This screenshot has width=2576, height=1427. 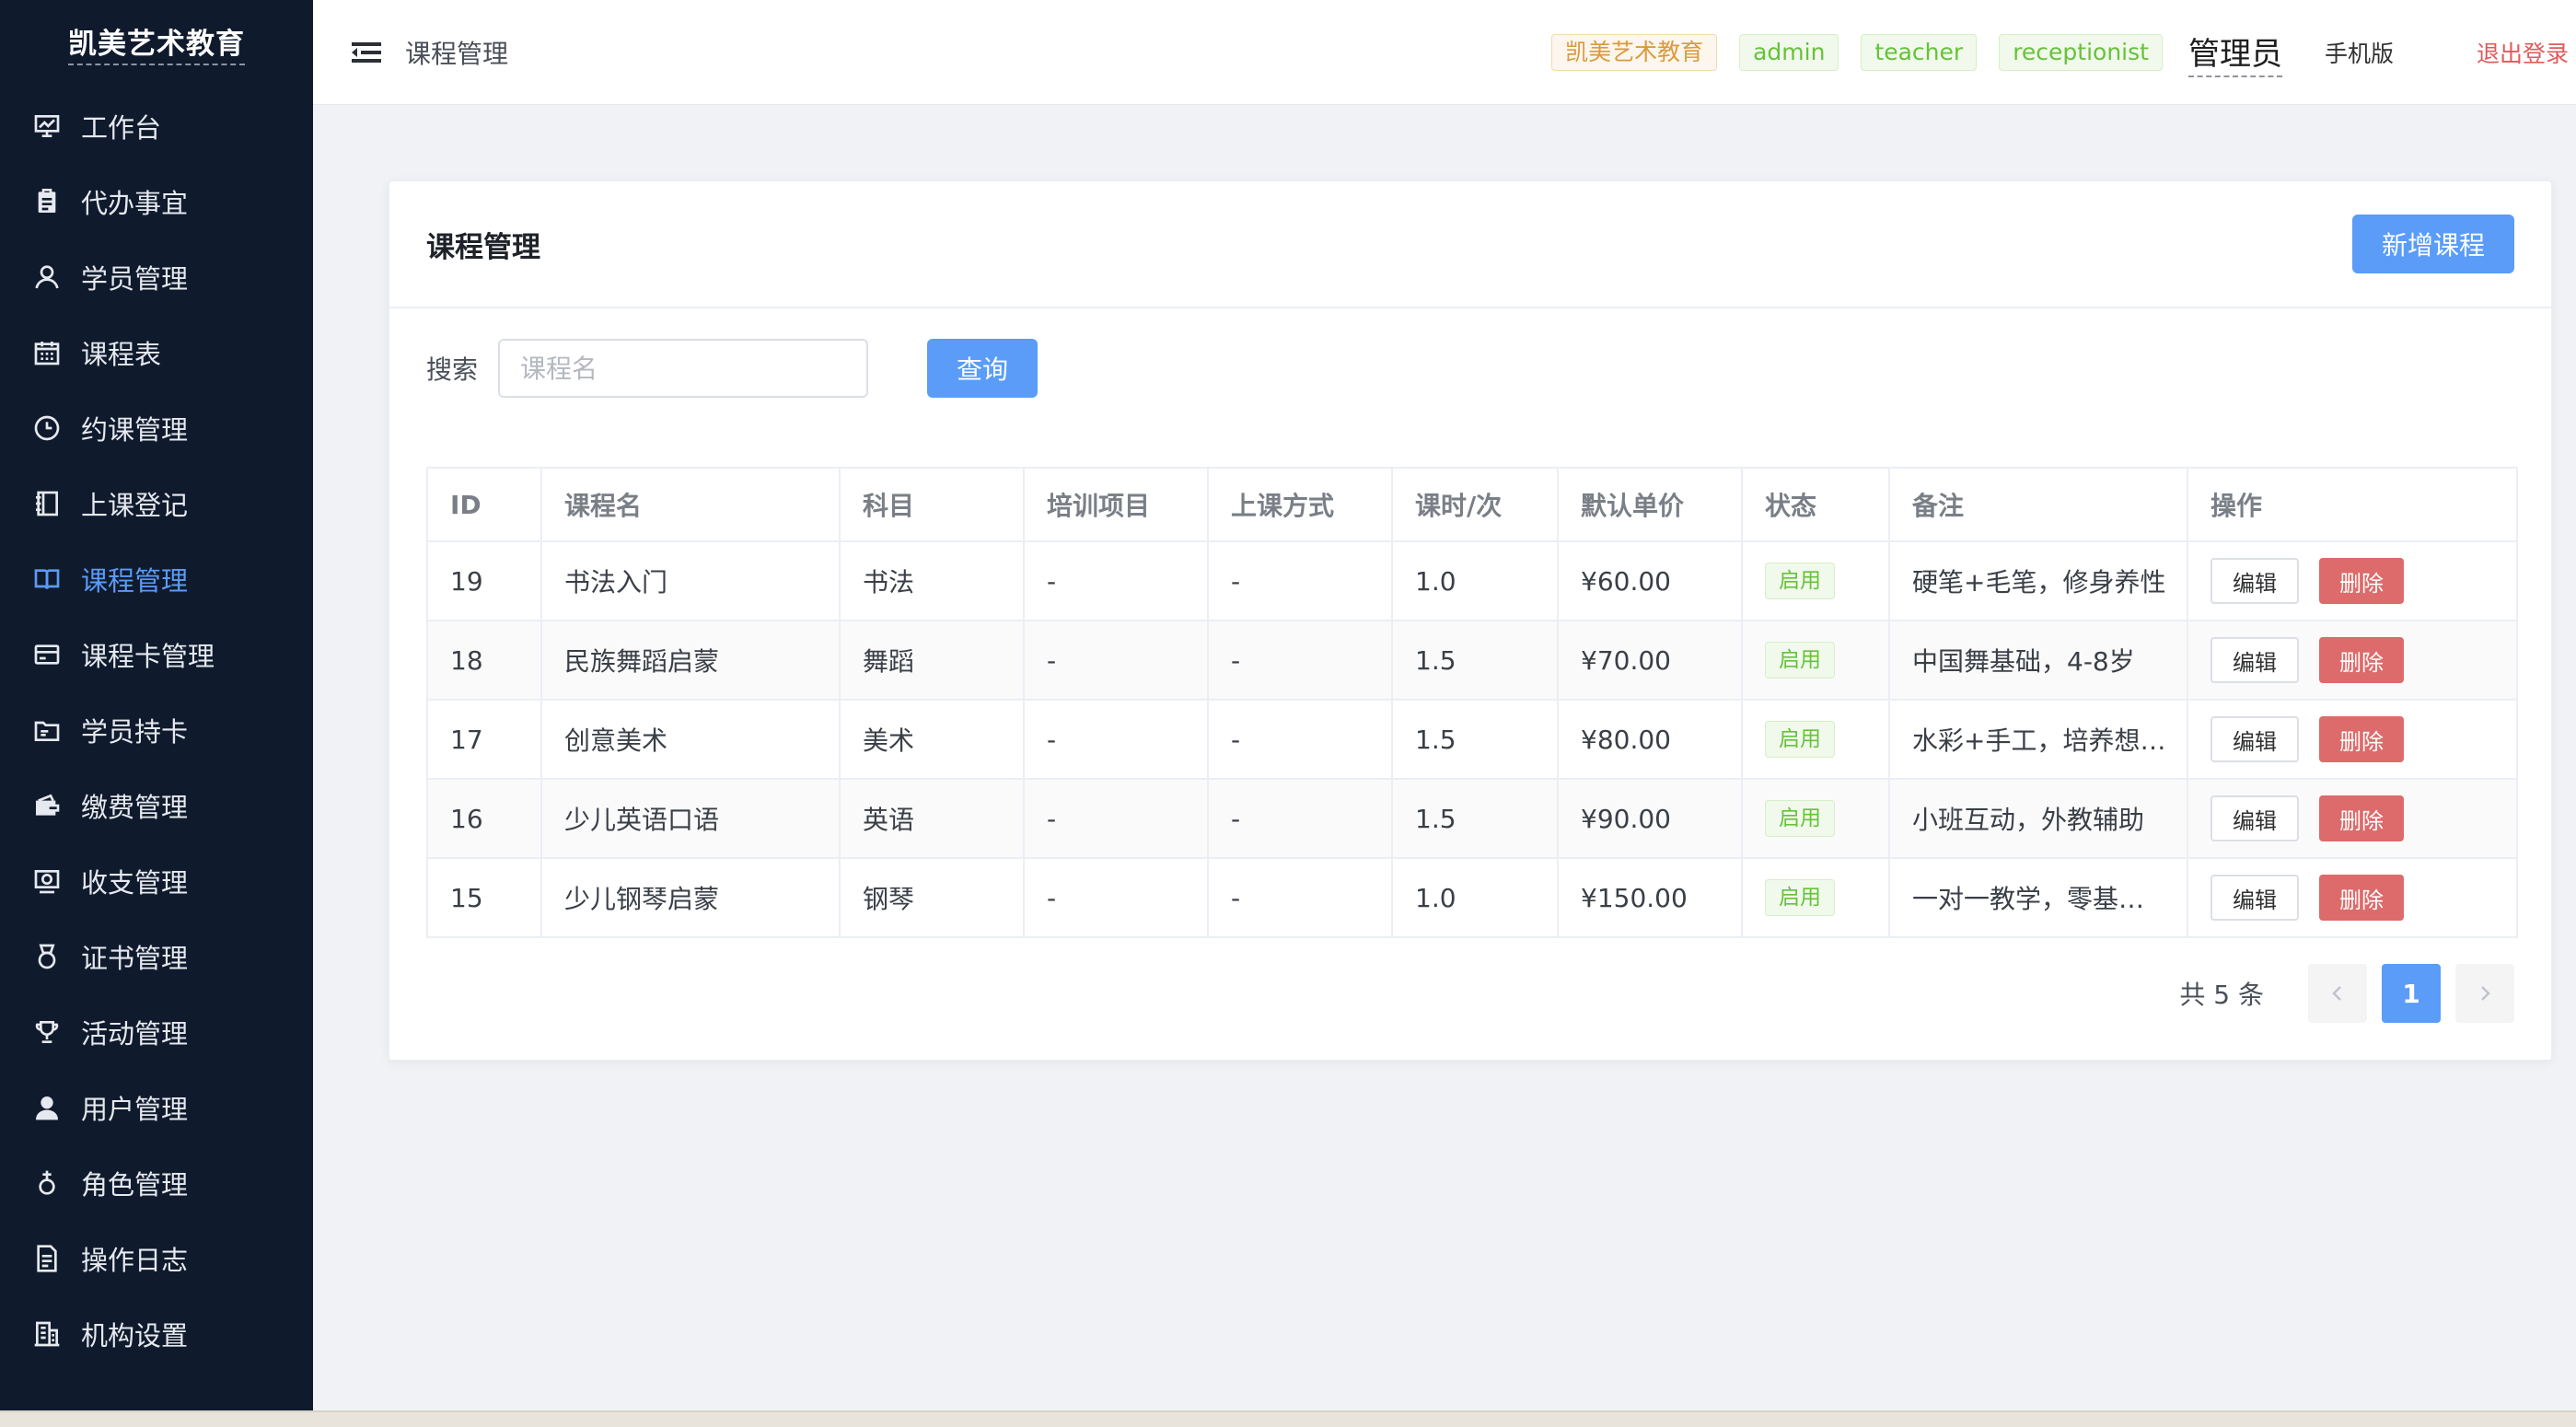 What do you see at coordinates (1470, 245) in the screenshot?
I see `card-header: 课程管理 新增课程` at bounding box center [1470, 245].